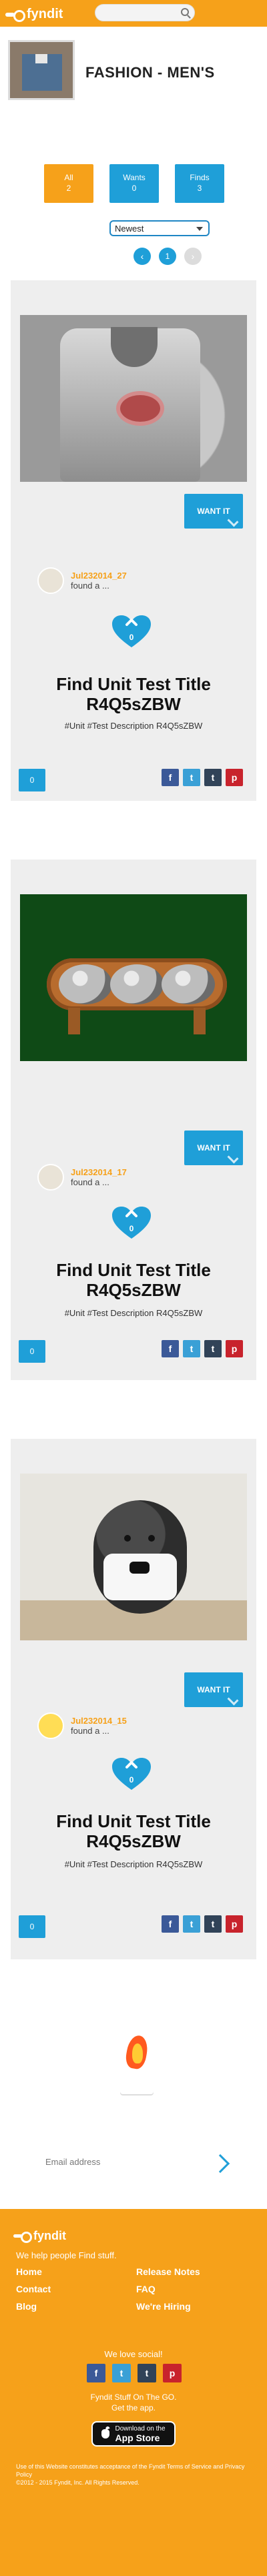 The width and height of the screenshot is (267, 2576). I want to click on chevron-down-icon, so click(199, 229).